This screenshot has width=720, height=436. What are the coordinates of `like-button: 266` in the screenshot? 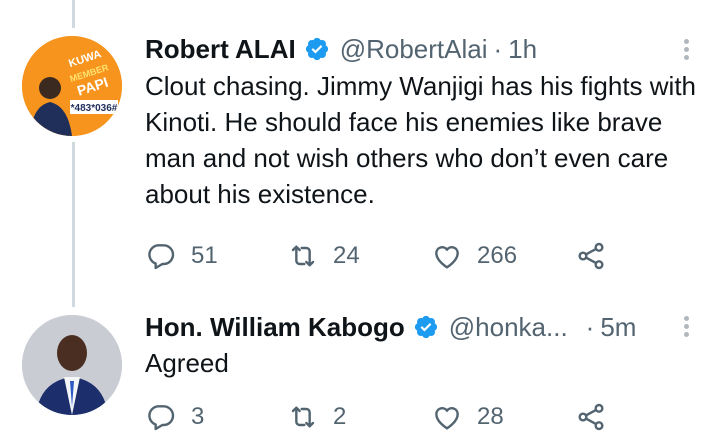 It's located at (474, 256).